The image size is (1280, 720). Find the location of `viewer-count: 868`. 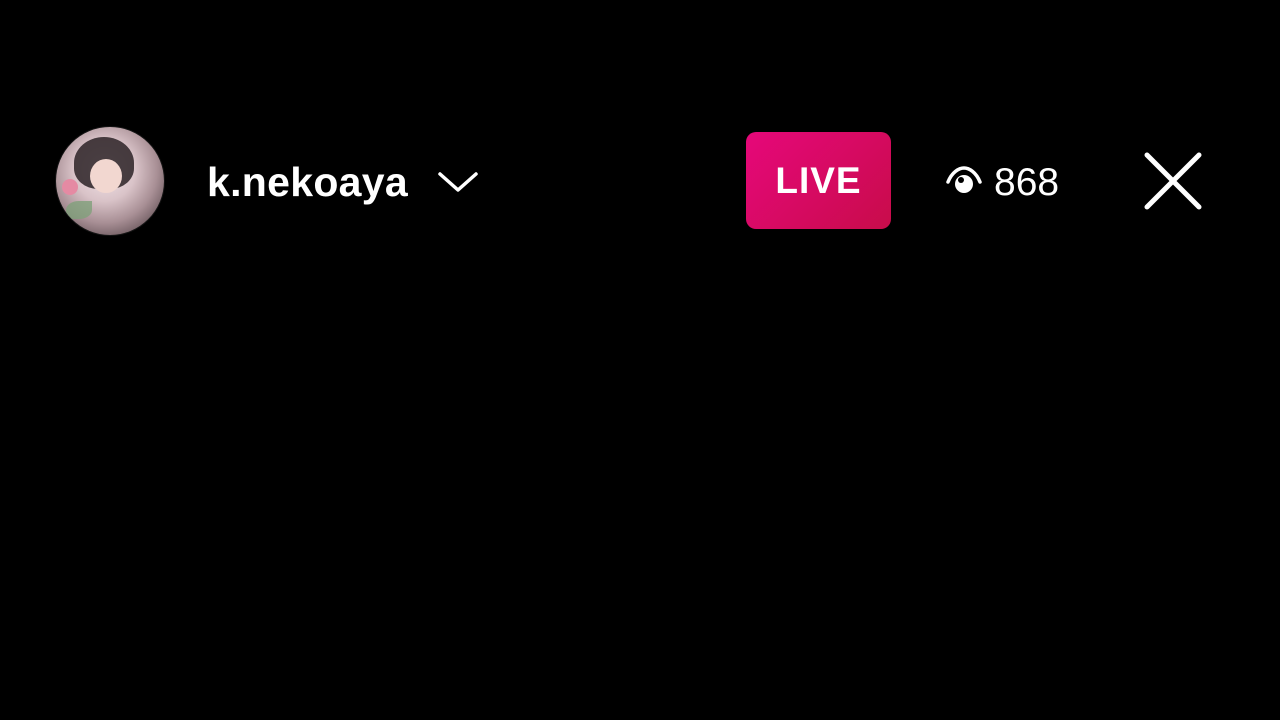

viewer-count: 868 is located at coordinates (1027, 182).